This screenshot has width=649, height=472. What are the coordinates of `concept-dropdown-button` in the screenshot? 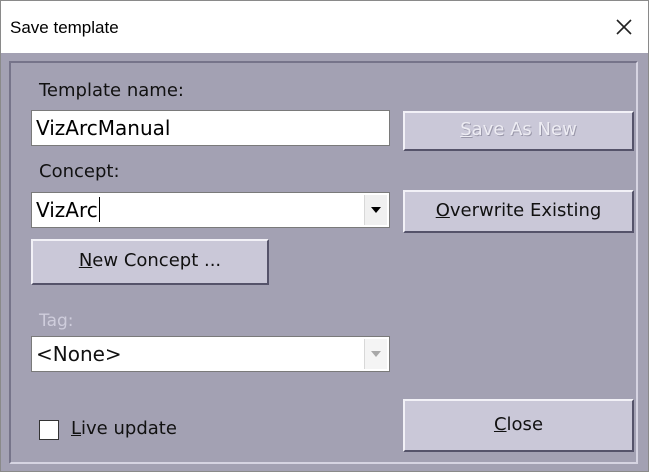 It's located at (375, 210).